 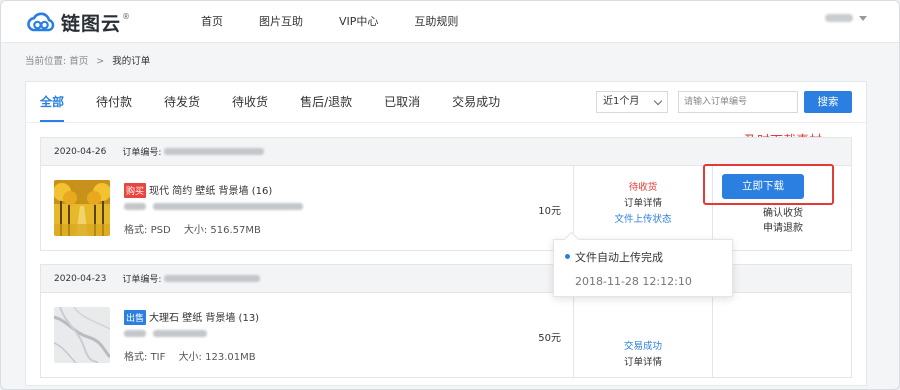 What do you see at coordinates (738, 102) in the screenshot?
I see `order-search-input` at bounding box center [738, 102].